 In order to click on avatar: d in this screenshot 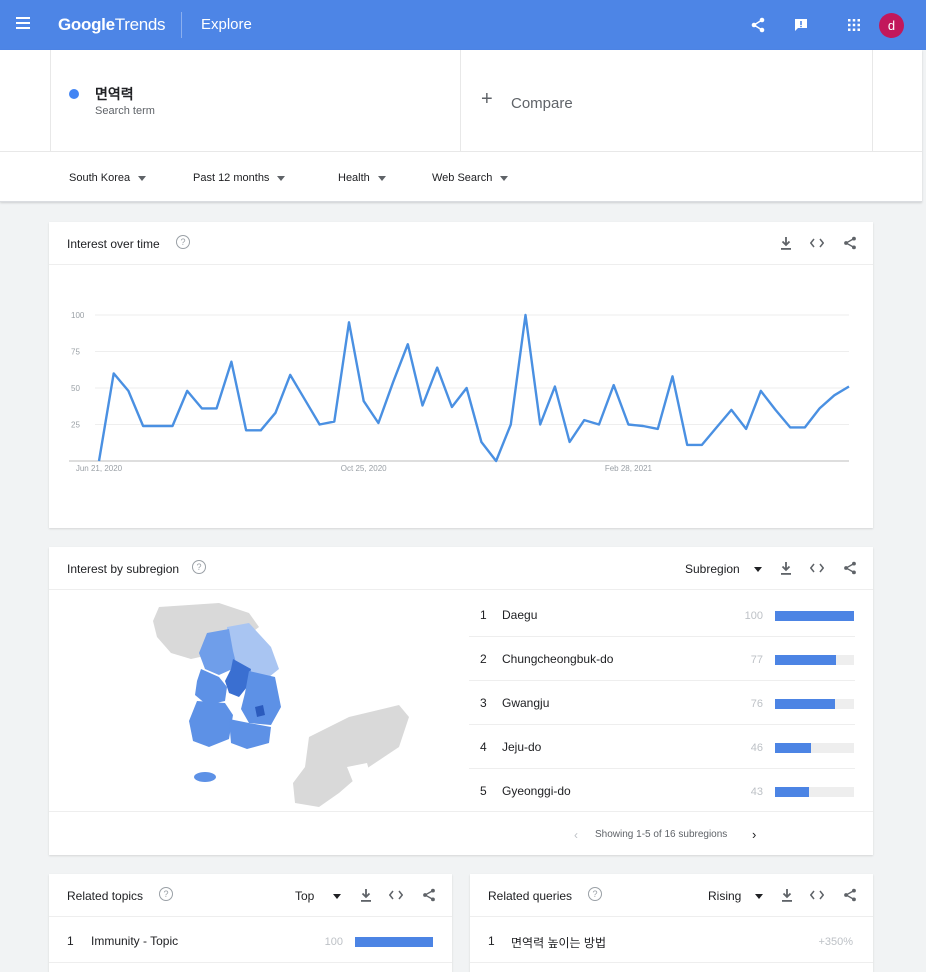, I will do `click(891, 25)`.